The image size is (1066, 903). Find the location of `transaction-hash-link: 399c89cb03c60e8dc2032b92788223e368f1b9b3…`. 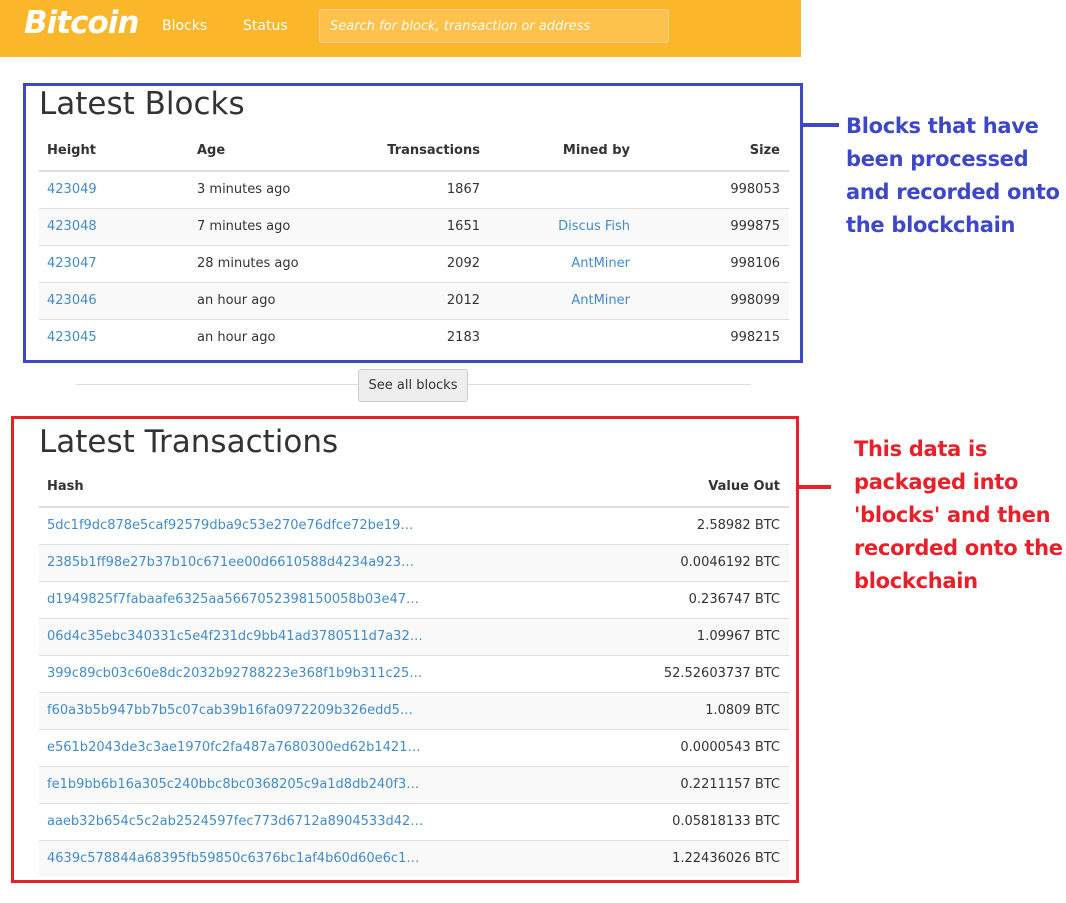

transaction-hash-link: 399c89cb03c60e8dc2032b92788223e368f1b9b3… is located at coordinates (234, 674).